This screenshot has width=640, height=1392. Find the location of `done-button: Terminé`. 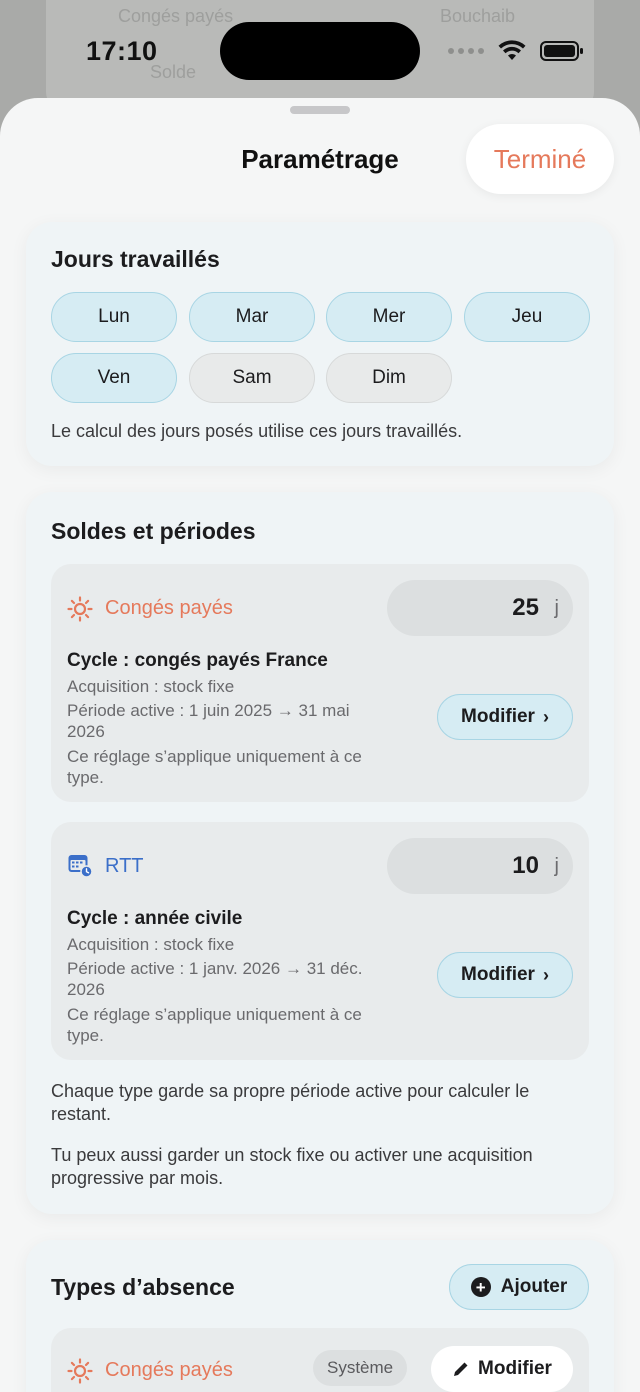

done-button: Terminé is located at coordinates (540, 159).